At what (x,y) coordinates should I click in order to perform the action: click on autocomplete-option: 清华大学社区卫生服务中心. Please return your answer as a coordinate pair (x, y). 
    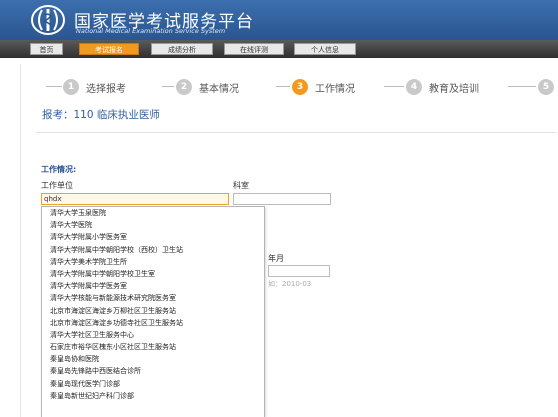
    Looking at the image, I should click on (153, 335).